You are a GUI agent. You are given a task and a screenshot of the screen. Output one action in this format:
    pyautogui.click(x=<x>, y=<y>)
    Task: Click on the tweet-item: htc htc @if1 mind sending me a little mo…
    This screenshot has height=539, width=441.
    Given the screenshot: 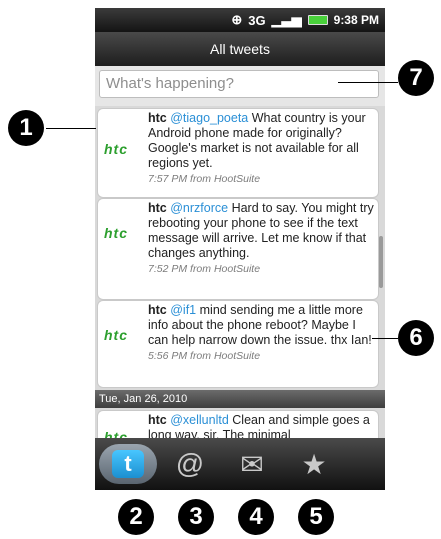 What is the action you would take?
    pyautogui.click(x=238, y=344)
    